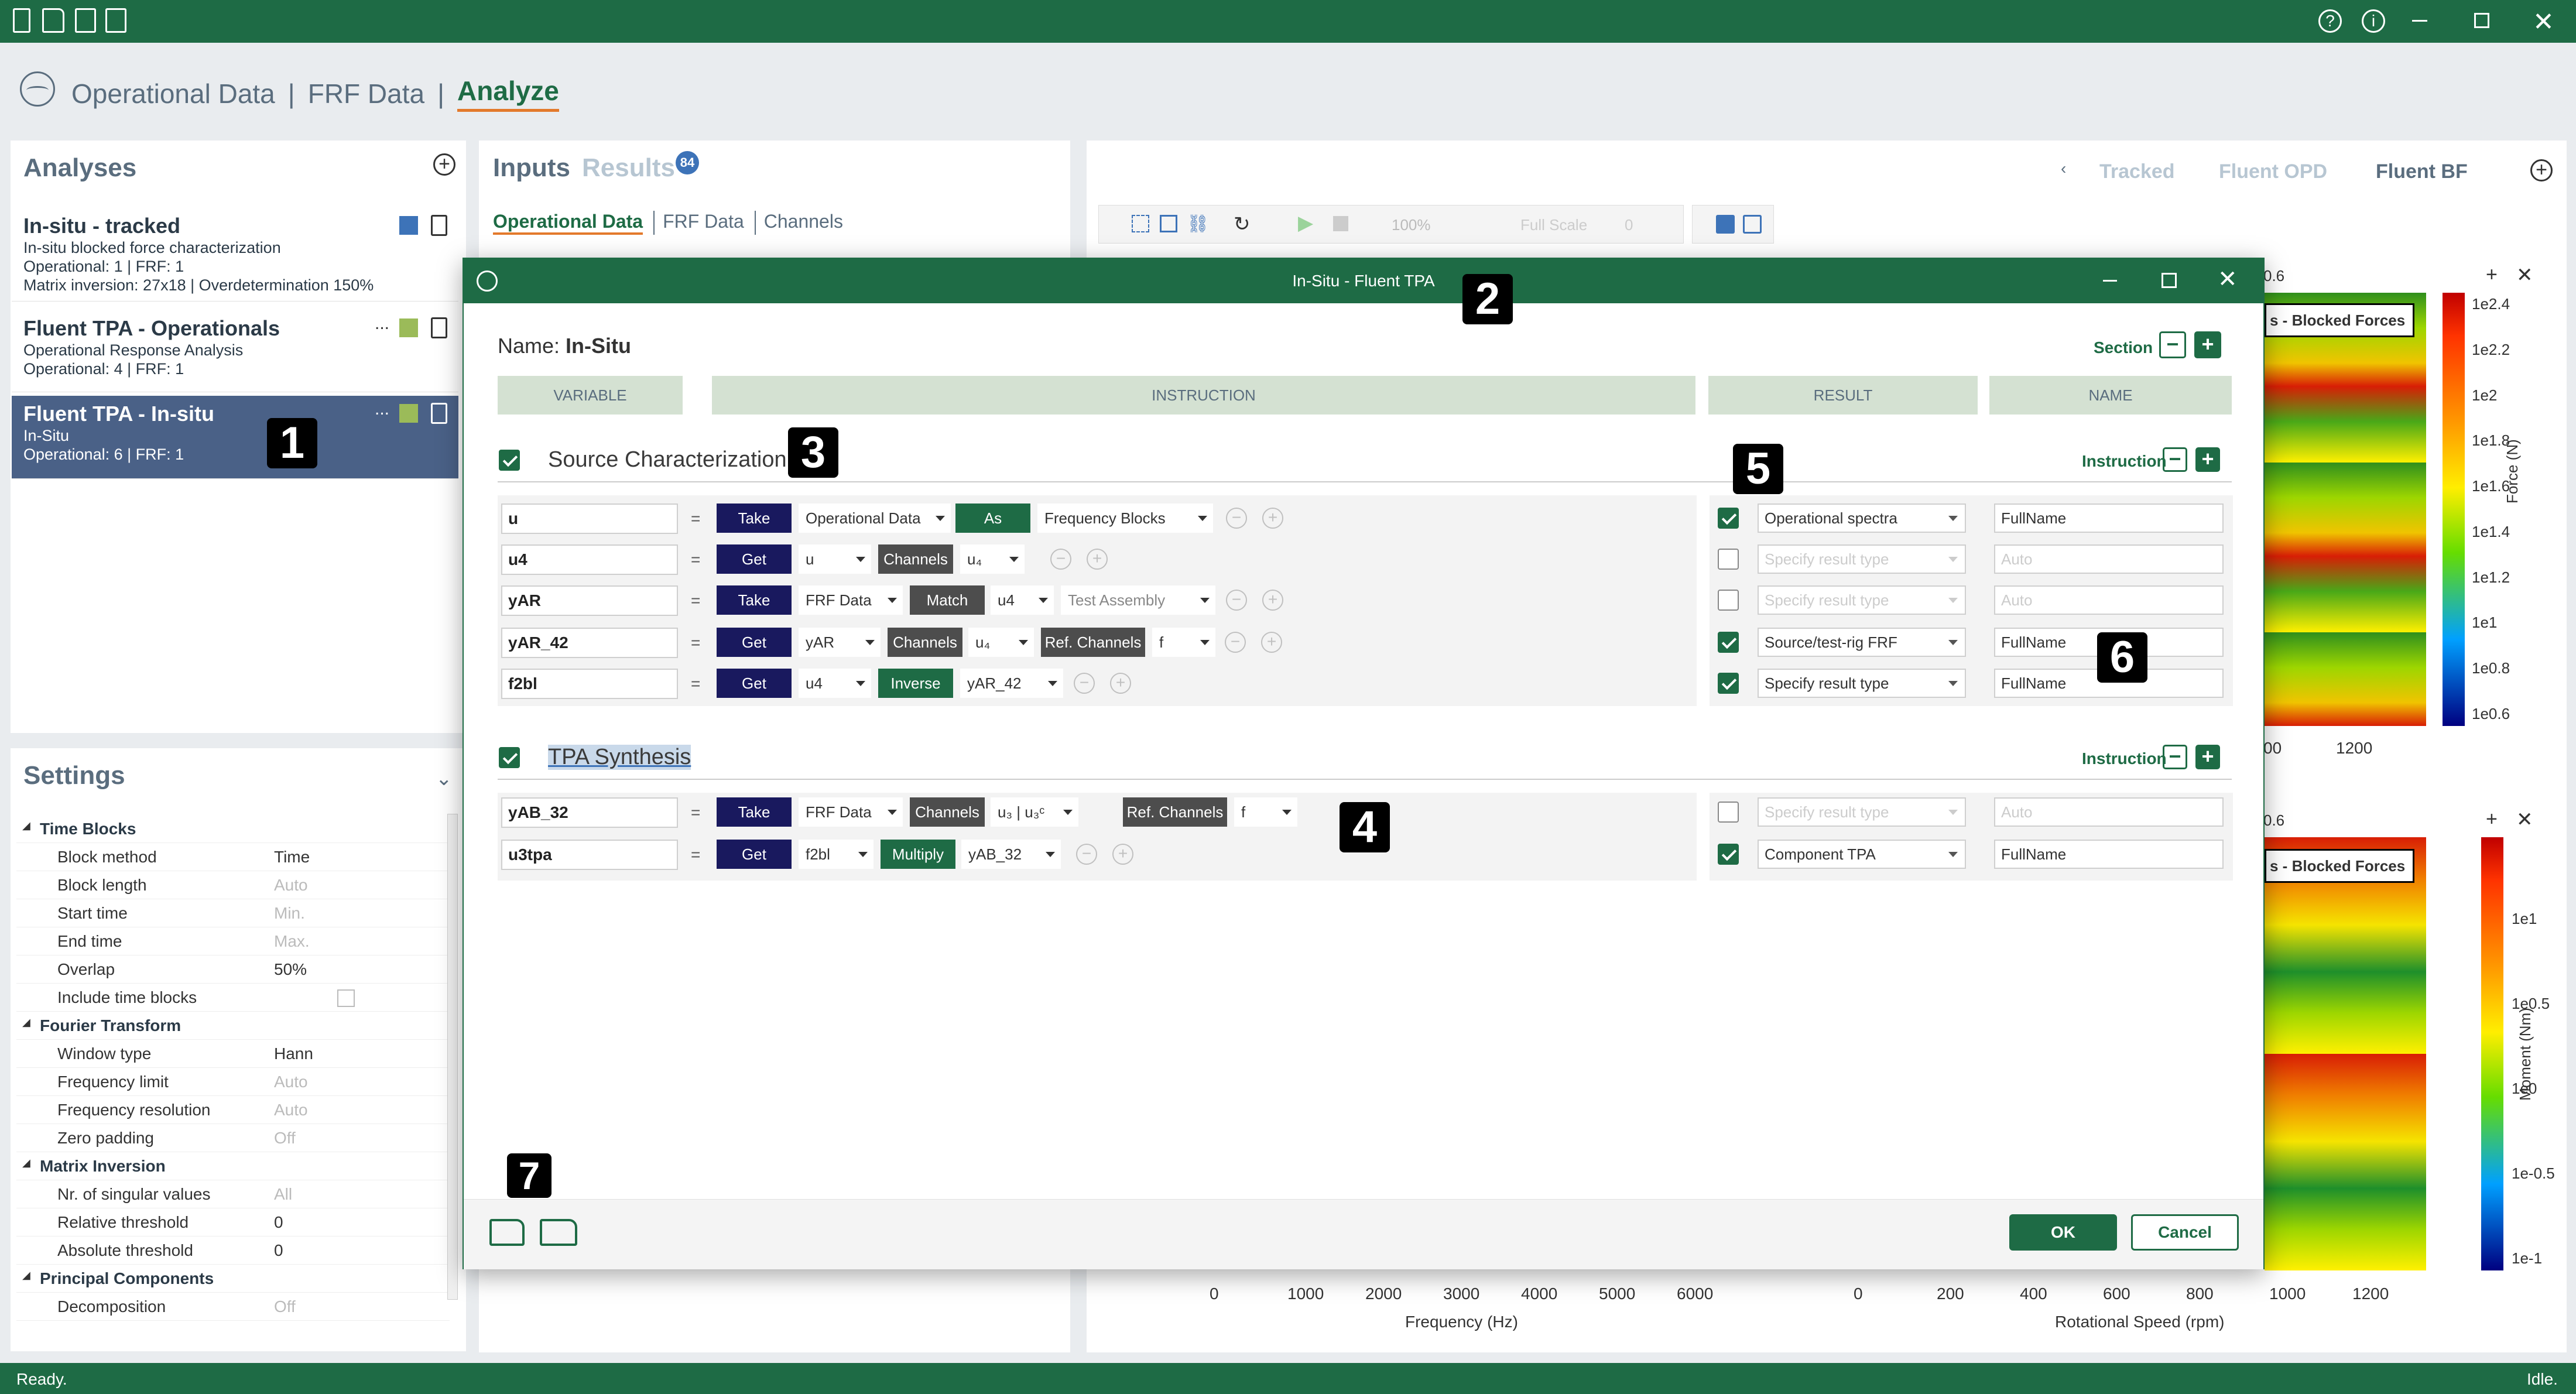  Describe the element at coordinates (22, 21) in the screenshot. I see `new-file-icon` at that location.